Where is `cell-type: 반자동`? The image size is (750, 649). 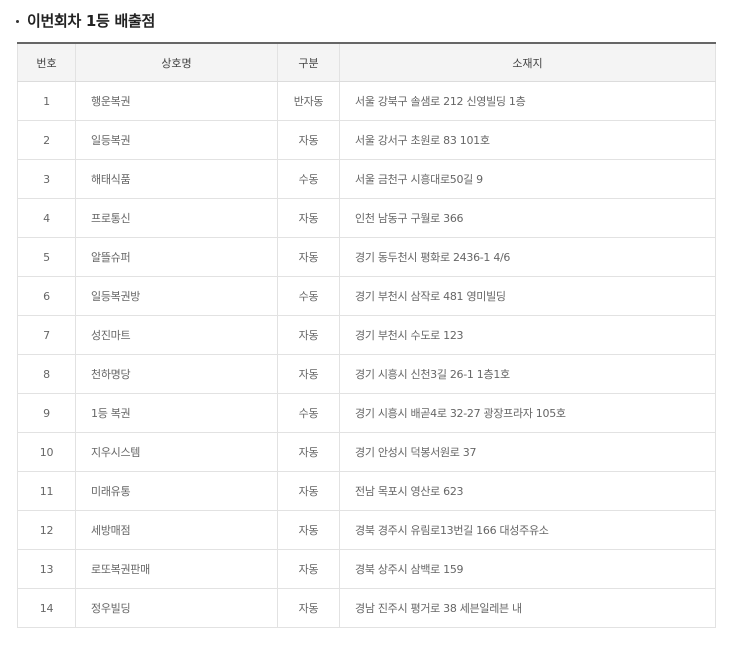
cell-type: 반자동 is located at coordinates (308, 101).